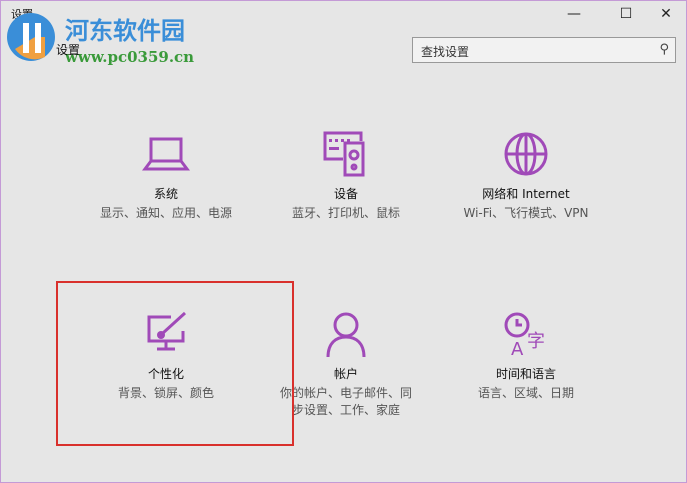  Describe the element at coordinates (525, 393) in the screenshot. I see `tile-desc: 语言、区域、日期` at that location.